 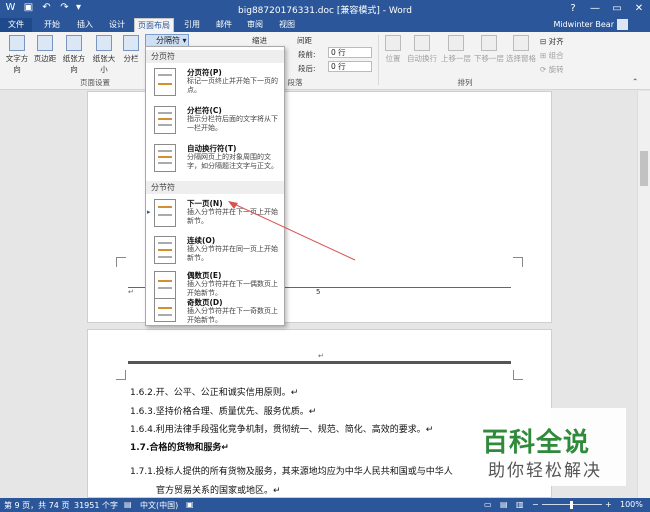 I want to click on web-layout-icon: ▥, so click(x=520, y=504).